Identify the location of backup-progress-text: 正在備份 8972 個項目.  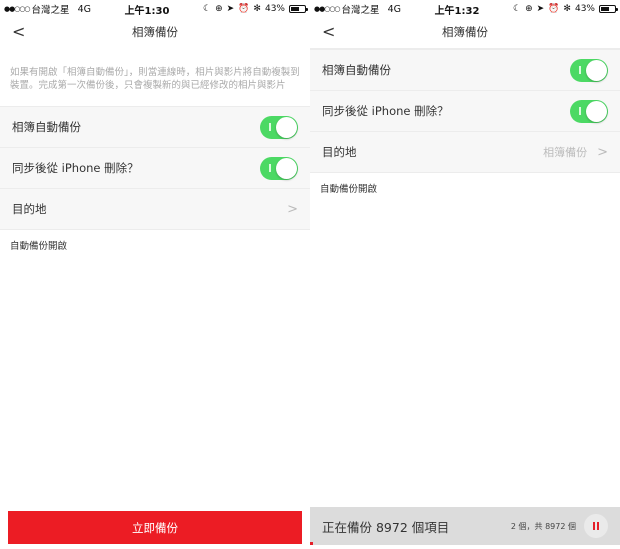
(386, 527).